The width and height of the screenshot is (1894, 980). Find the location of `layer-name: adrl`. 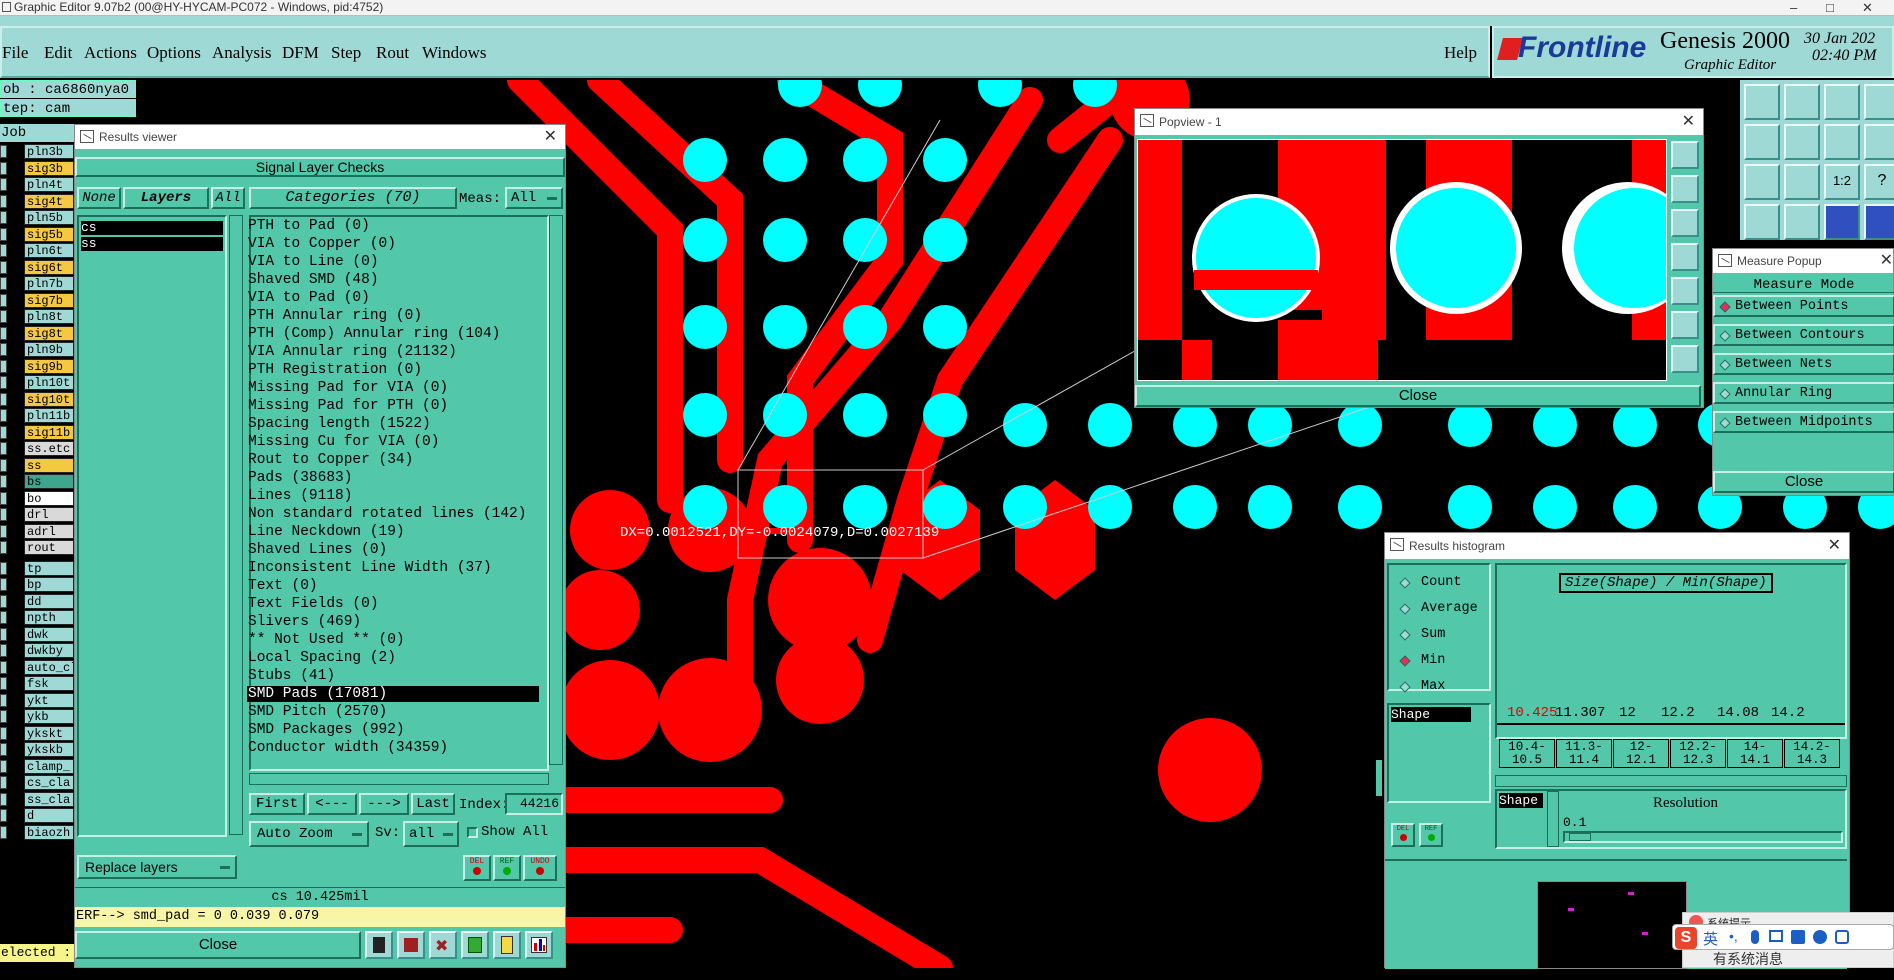

layer-name: adrl is located at coordinates (49, 531).